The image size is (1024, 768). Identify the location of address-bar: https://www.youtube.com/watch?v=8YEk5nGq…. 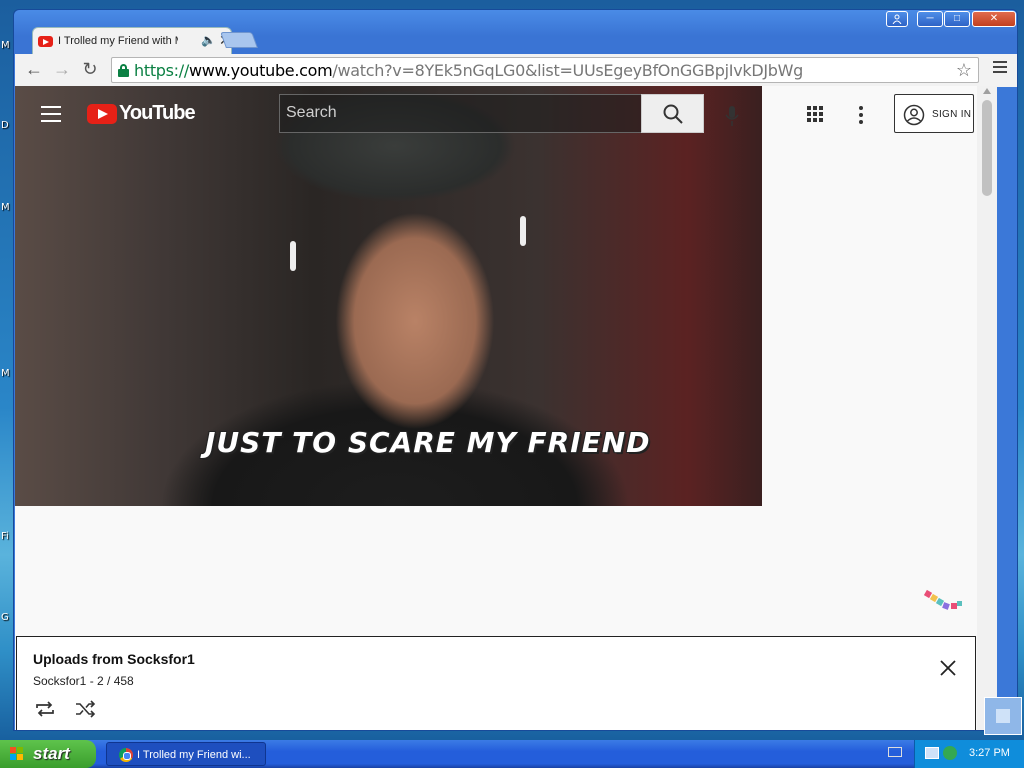
(545, 70).